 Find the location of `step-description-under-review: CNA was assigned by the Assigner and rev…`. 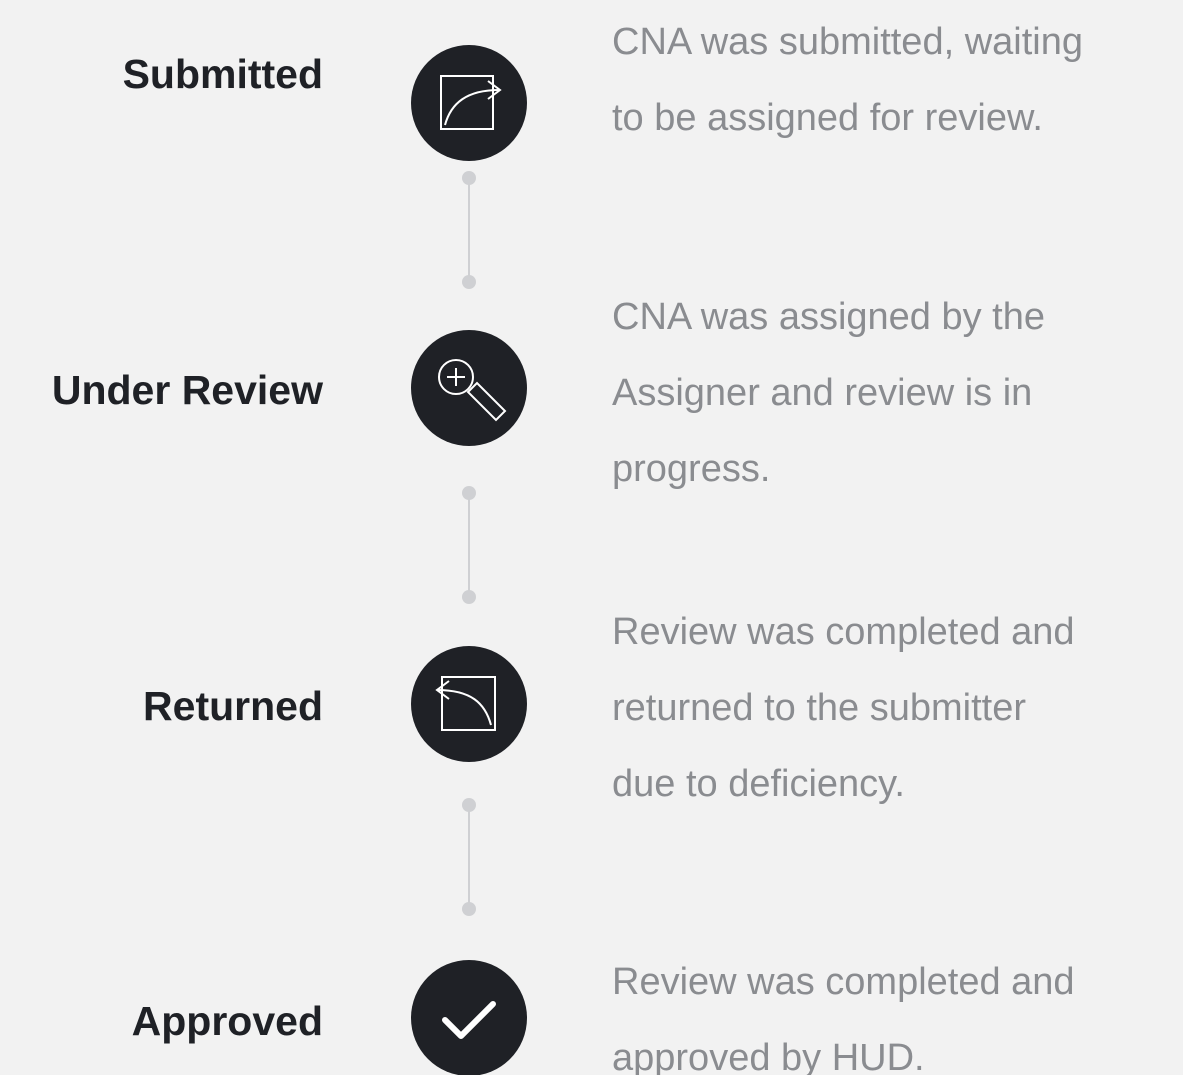

step-description-under-review: CNA was assigned by the Assigner and rev… is located at coordinates (892, 393).